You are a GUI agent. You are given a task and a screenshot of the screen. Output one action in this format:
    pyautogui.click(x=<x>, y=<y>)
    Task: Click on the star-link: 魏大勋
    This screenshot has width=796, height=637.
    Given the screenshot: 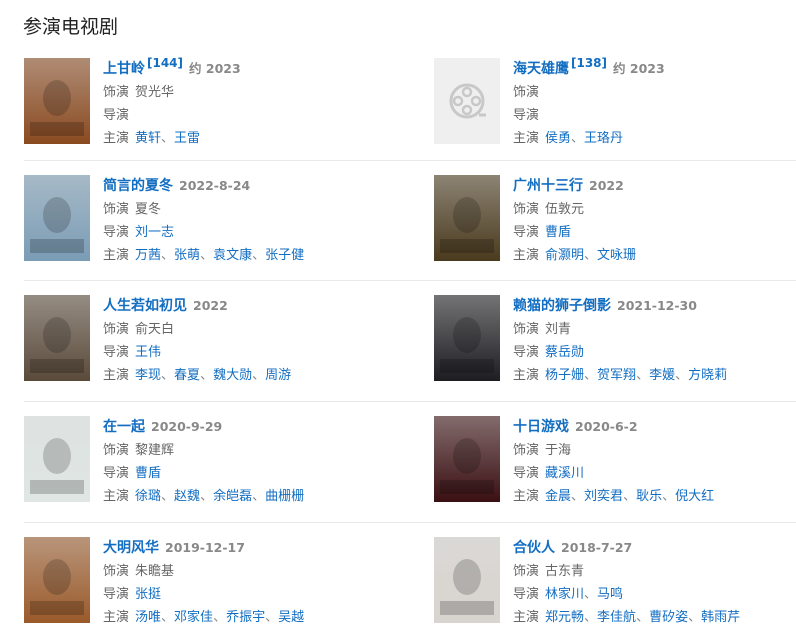 What is the action you would take?
    pyautogui.click(x=232, y=375)
    